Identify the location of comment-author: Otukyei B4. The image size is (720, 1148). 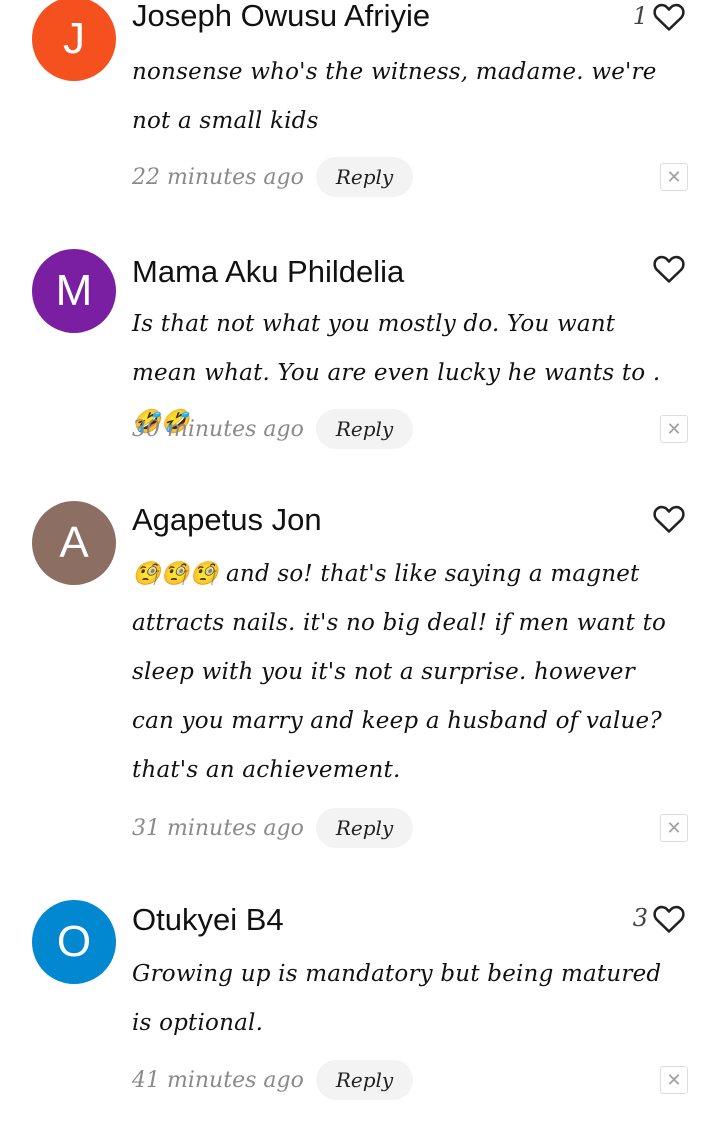
(208, 920).